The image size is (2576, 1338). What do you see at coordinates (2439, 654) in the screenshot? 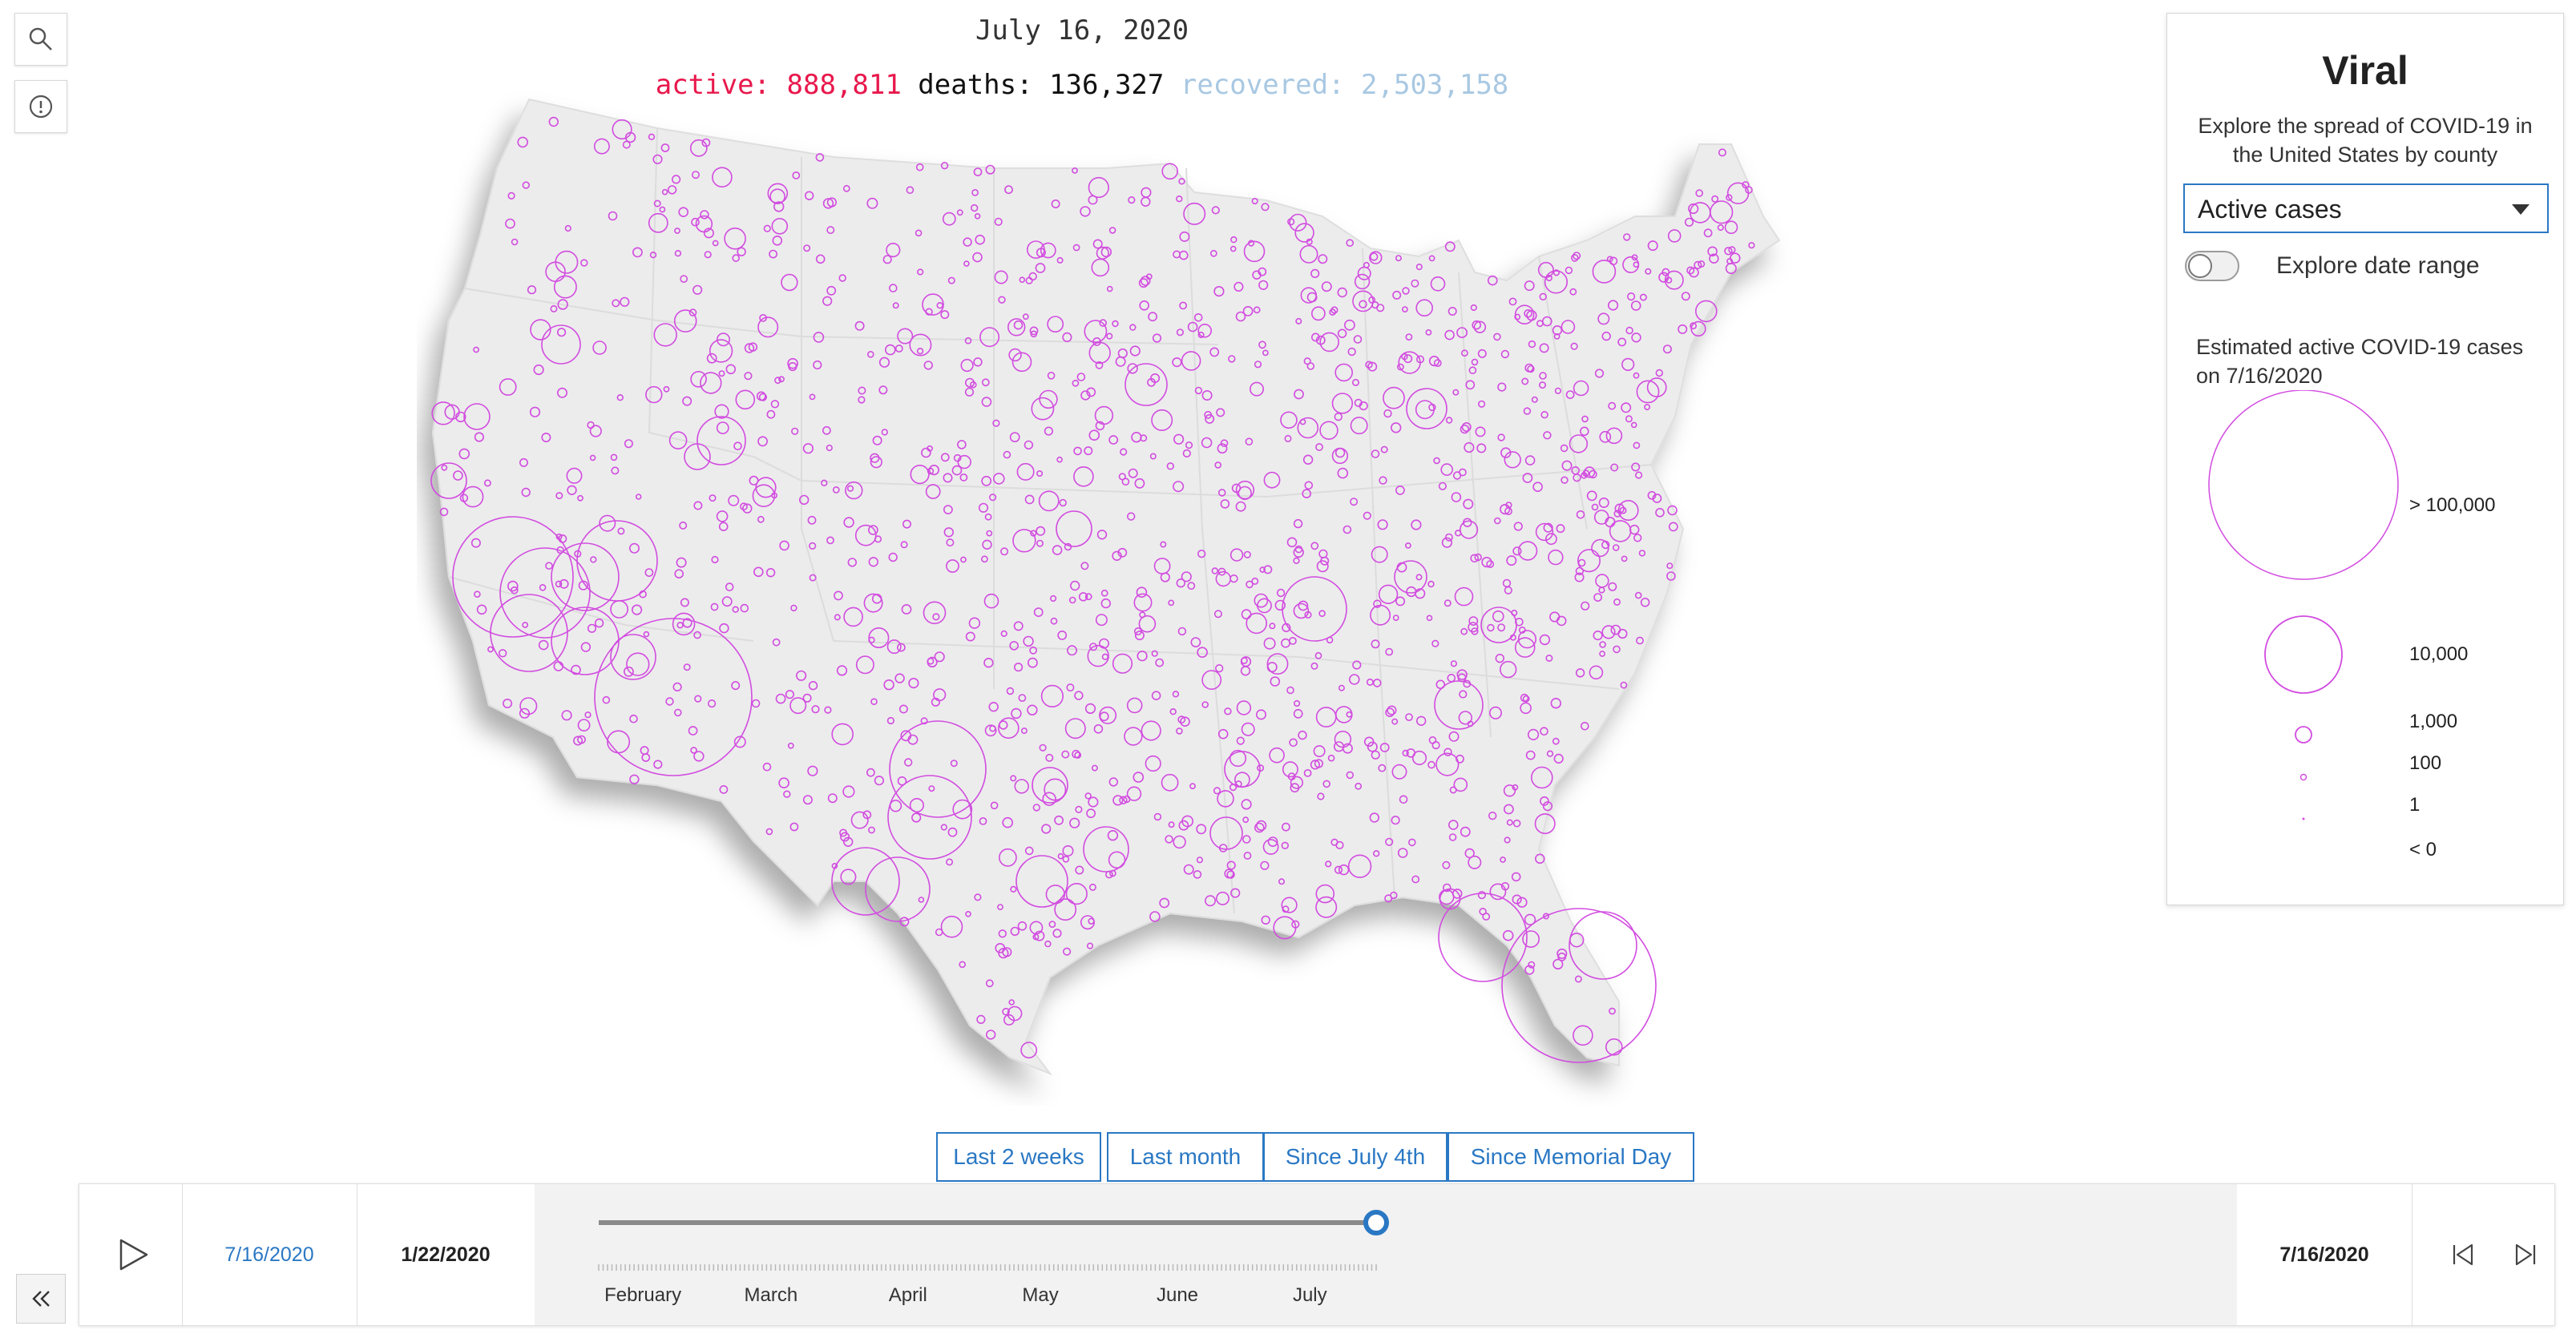
I see `legend-label-10000: 10,000` at bounding box center [2439, 654].